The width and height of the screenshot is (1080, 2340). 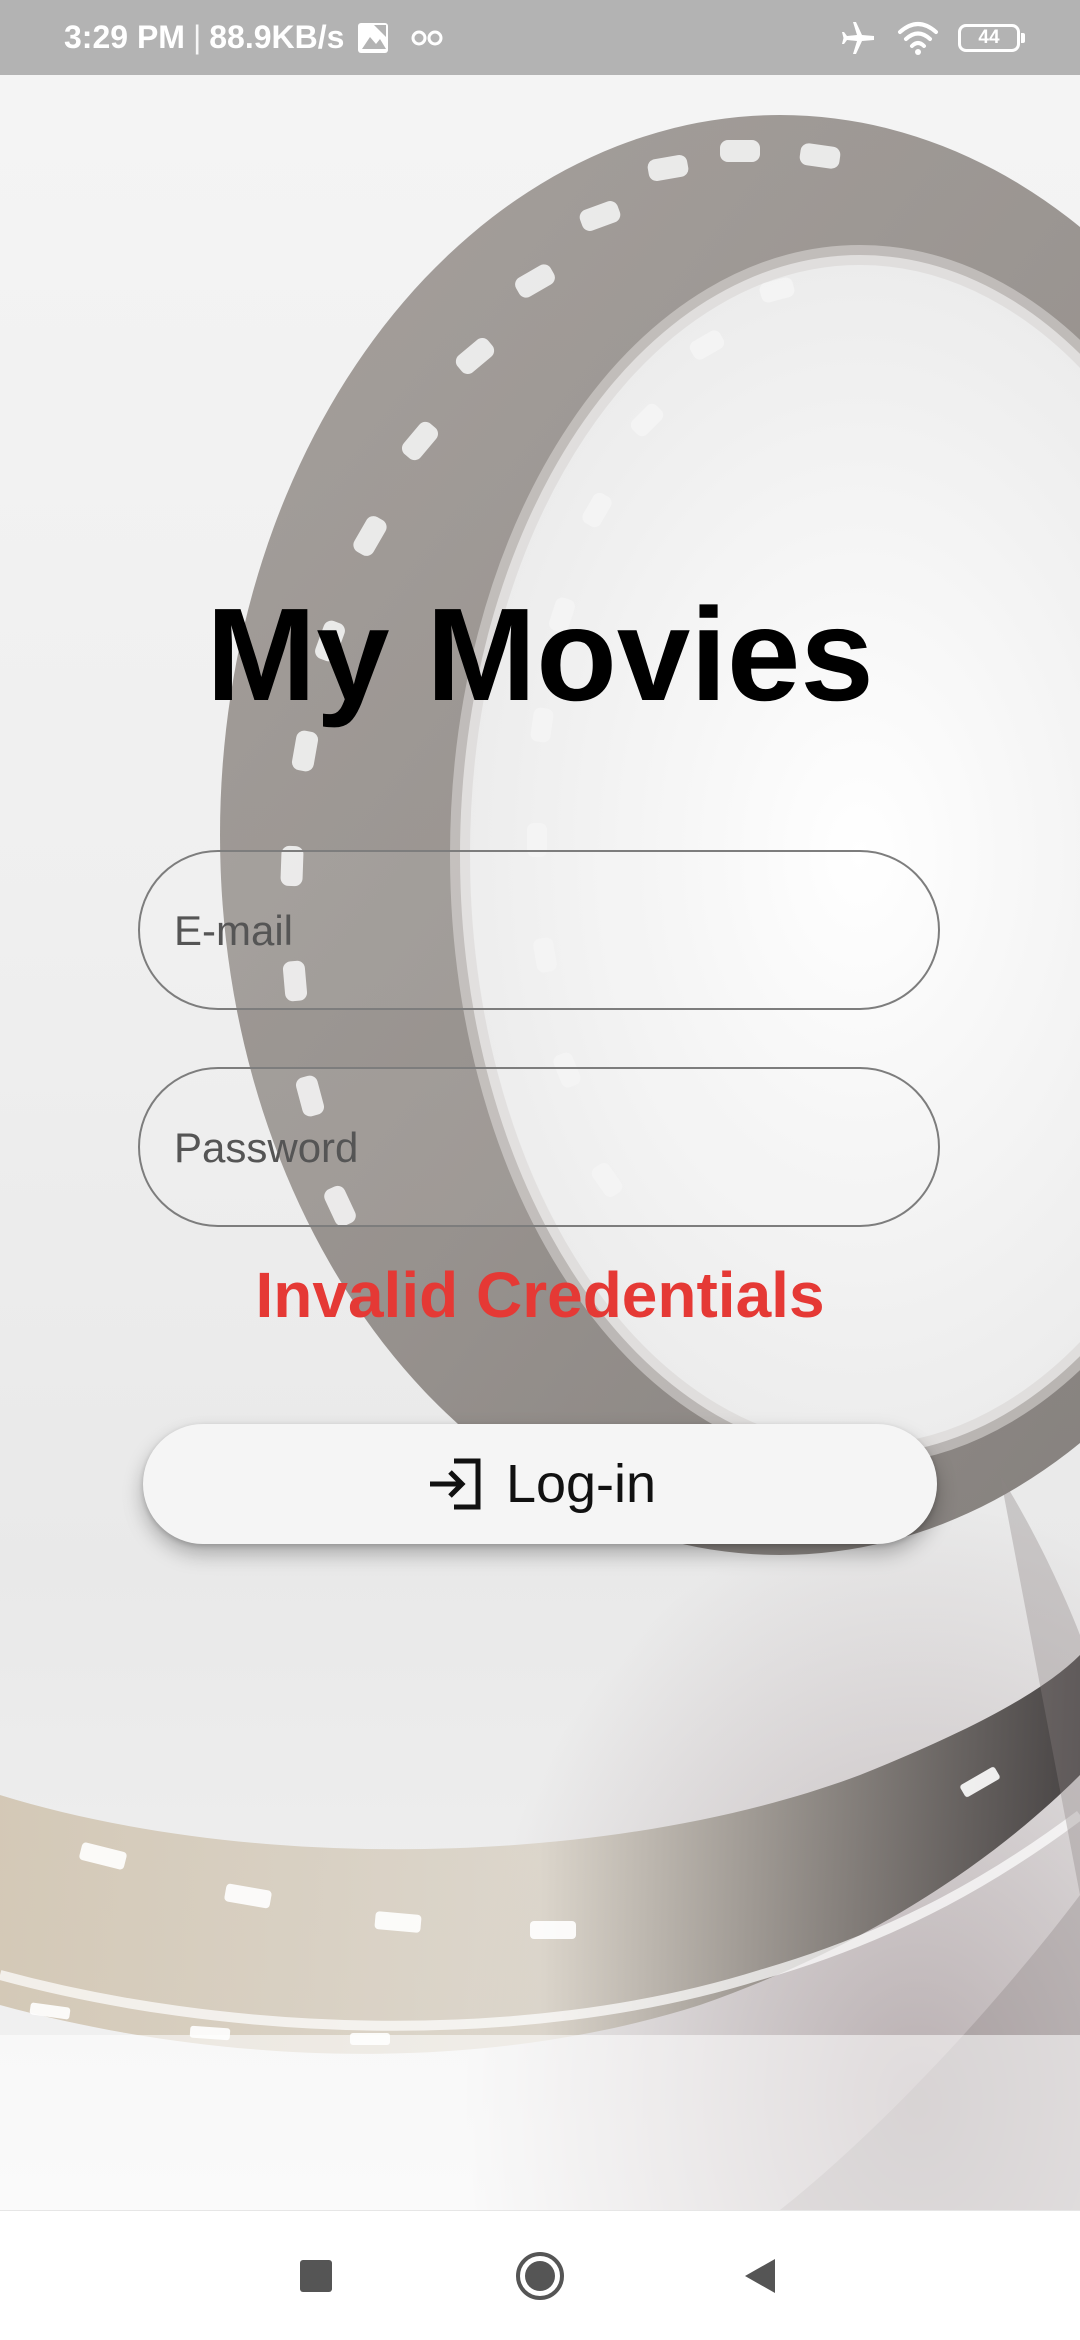 I want to click on password-field, so click(x=534, y=1148).